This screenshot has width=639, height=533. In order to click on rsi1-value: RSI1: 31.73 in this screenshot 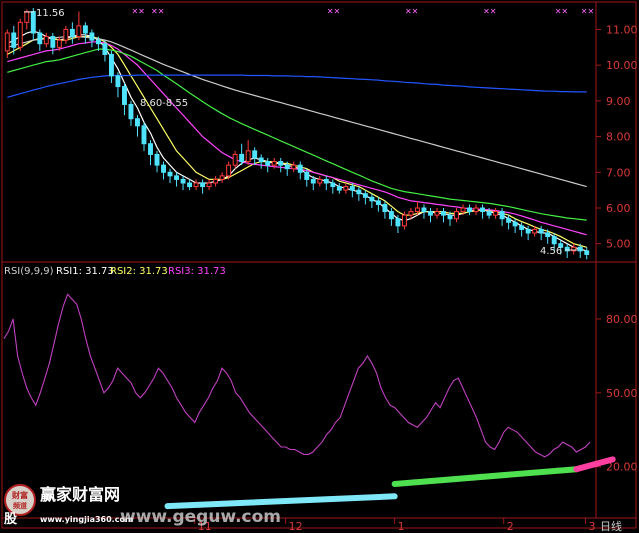, I will do `click(85, 271)`.